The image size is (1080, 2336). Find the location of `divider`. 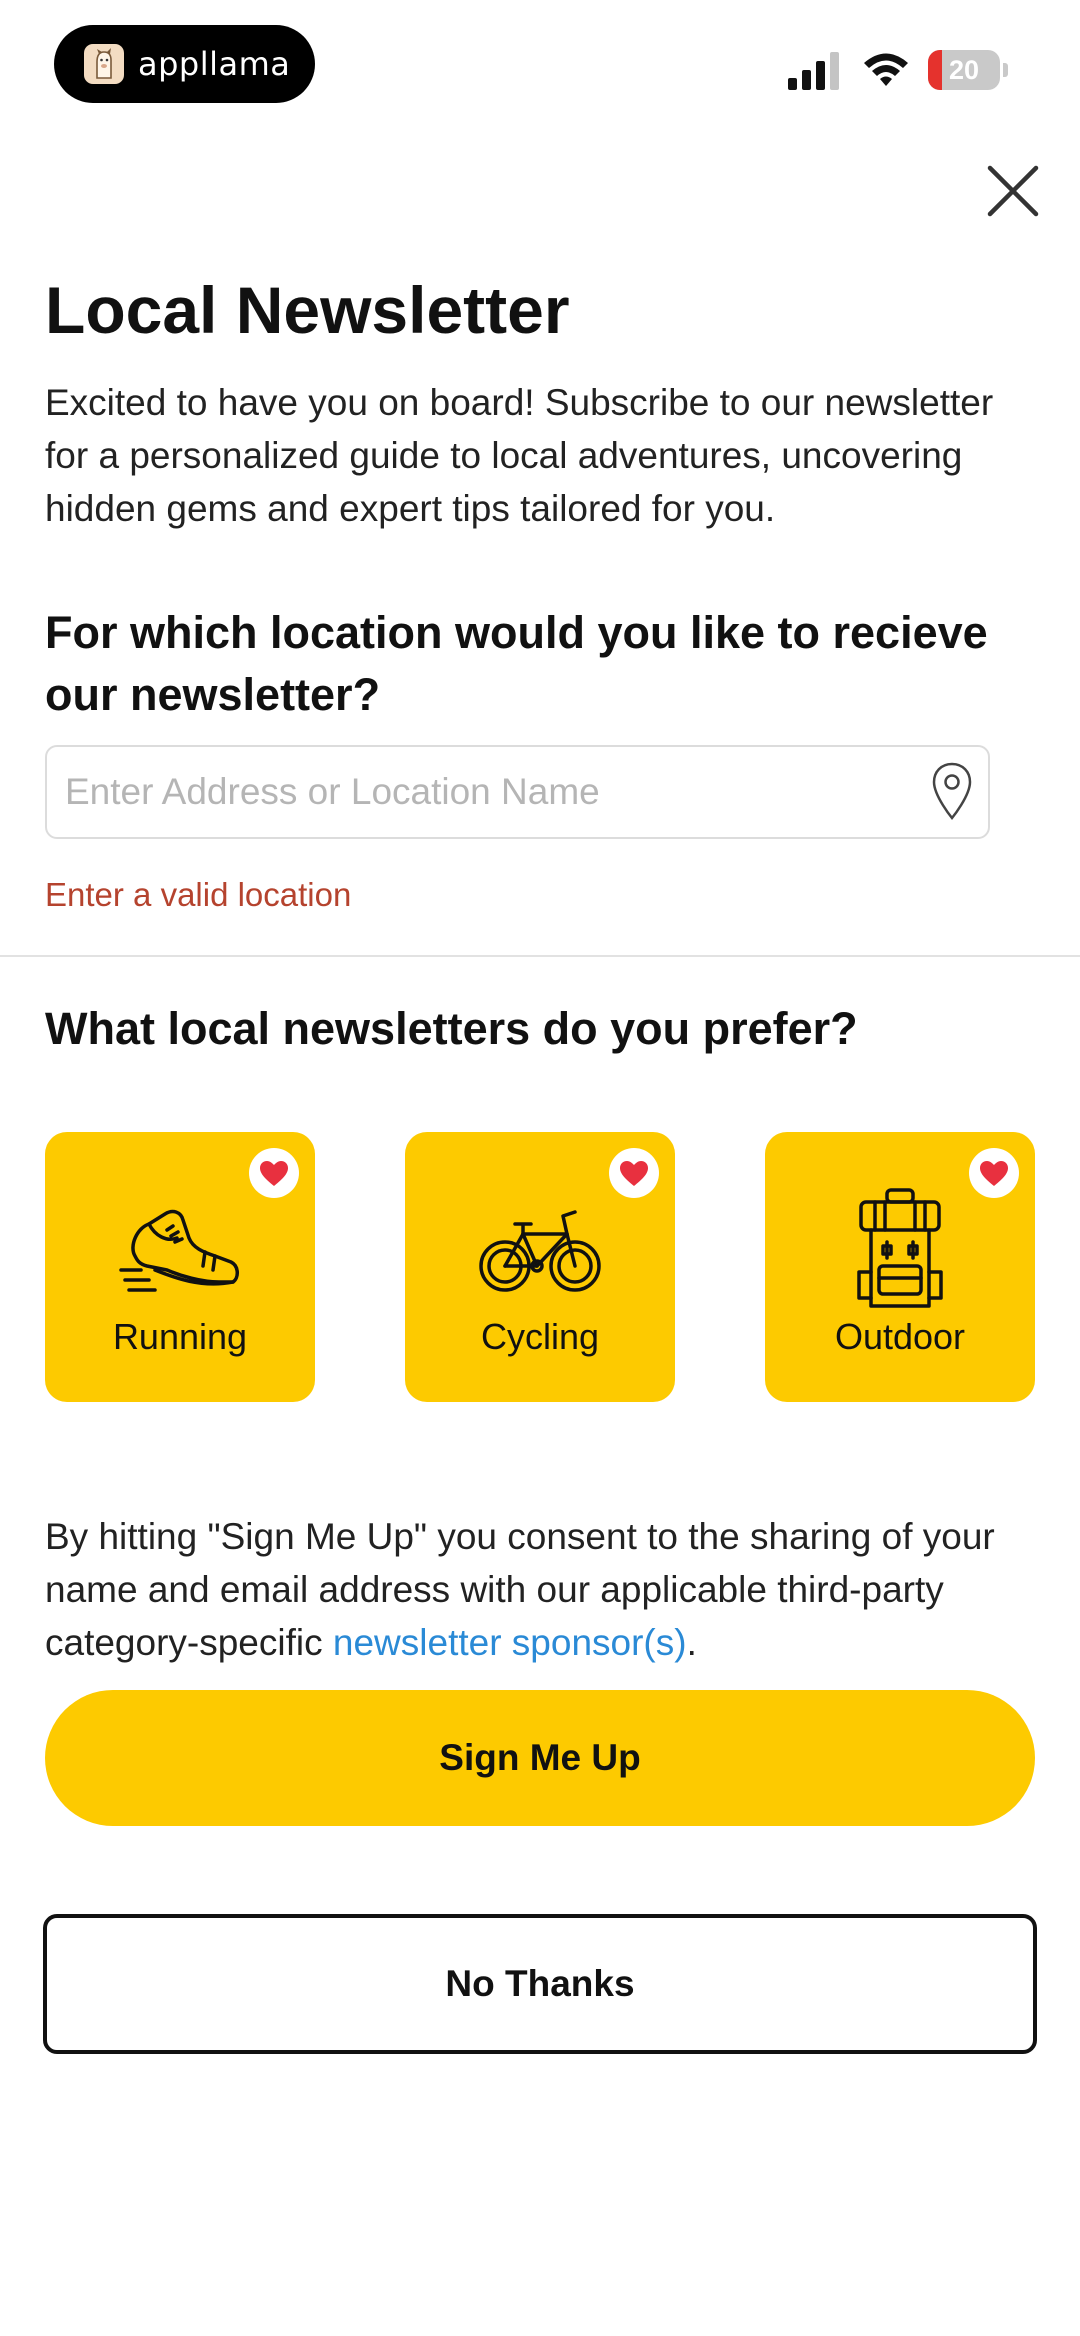

divider is located at coordinates (540, 956).